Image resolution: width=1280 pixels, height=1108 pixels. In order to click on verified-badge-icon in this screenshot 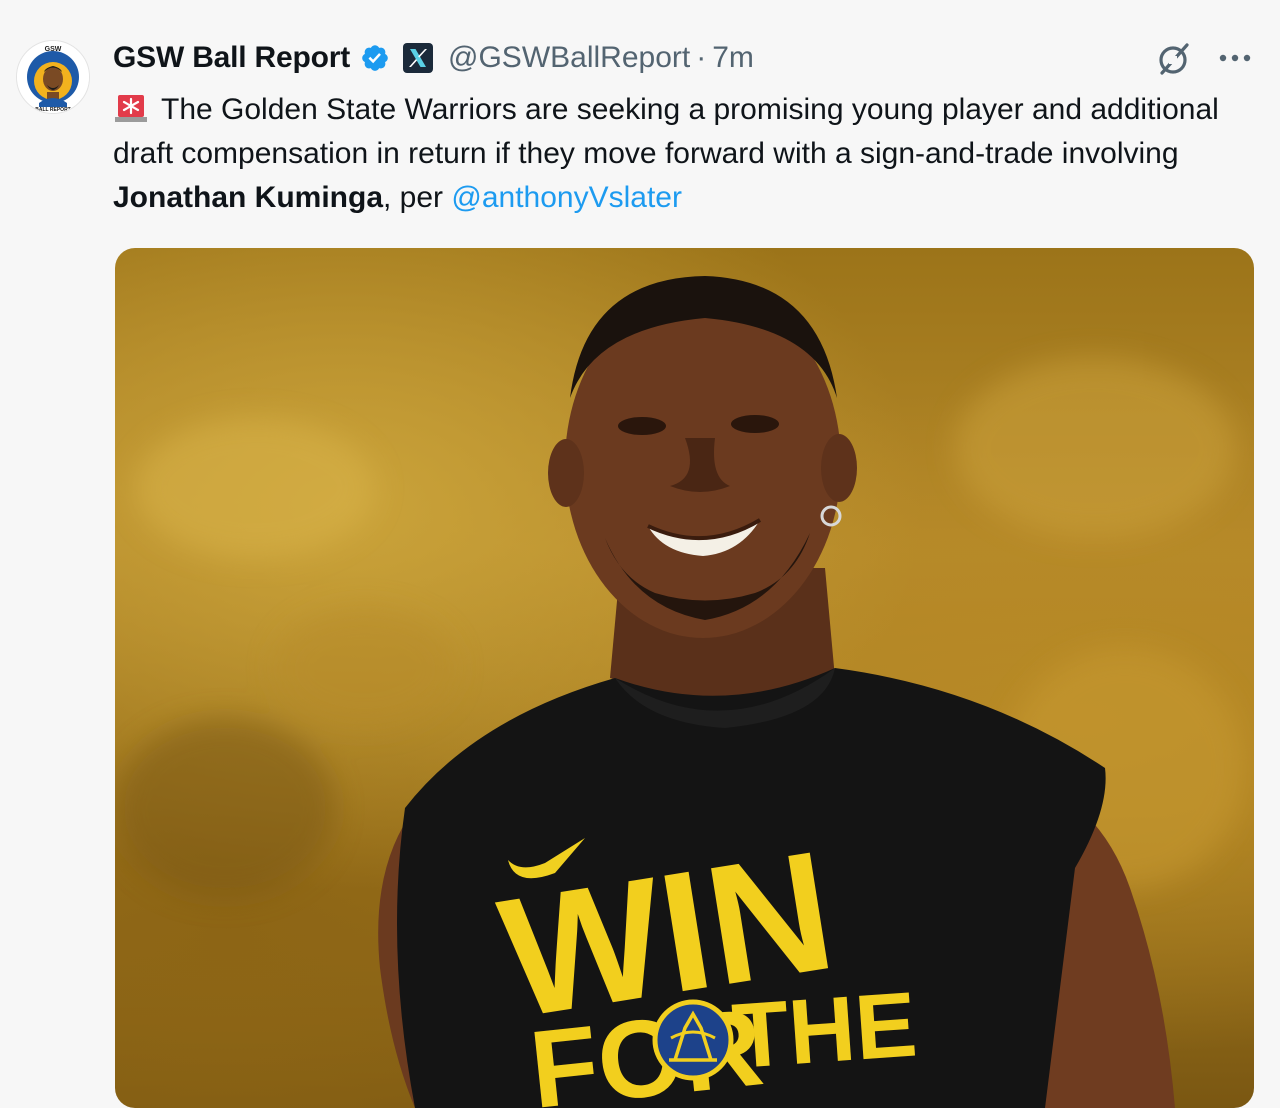, I will do `click(375, 58)`.